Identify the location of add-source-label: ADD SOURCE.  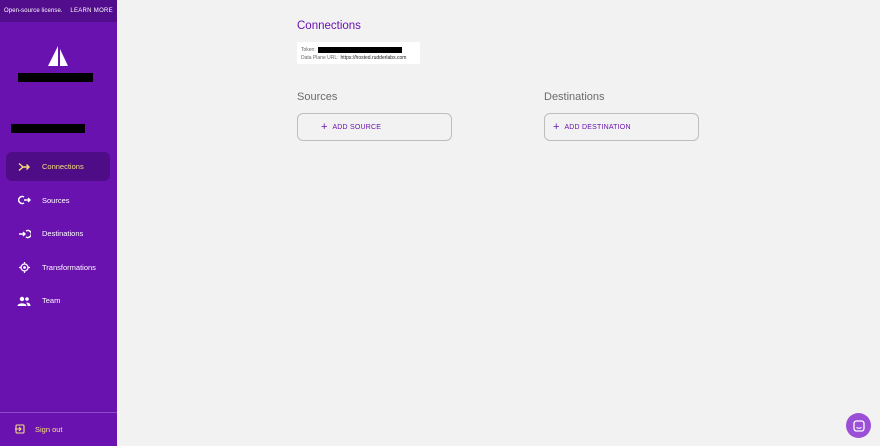
(357, 127).